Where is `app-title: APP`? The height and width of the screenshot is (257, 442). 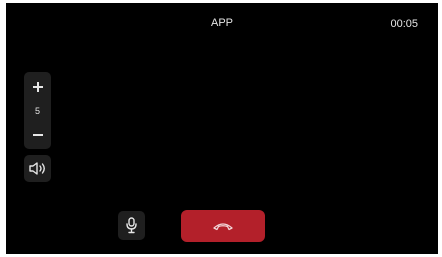 app-title: APP is located at coordinates (221, 23).